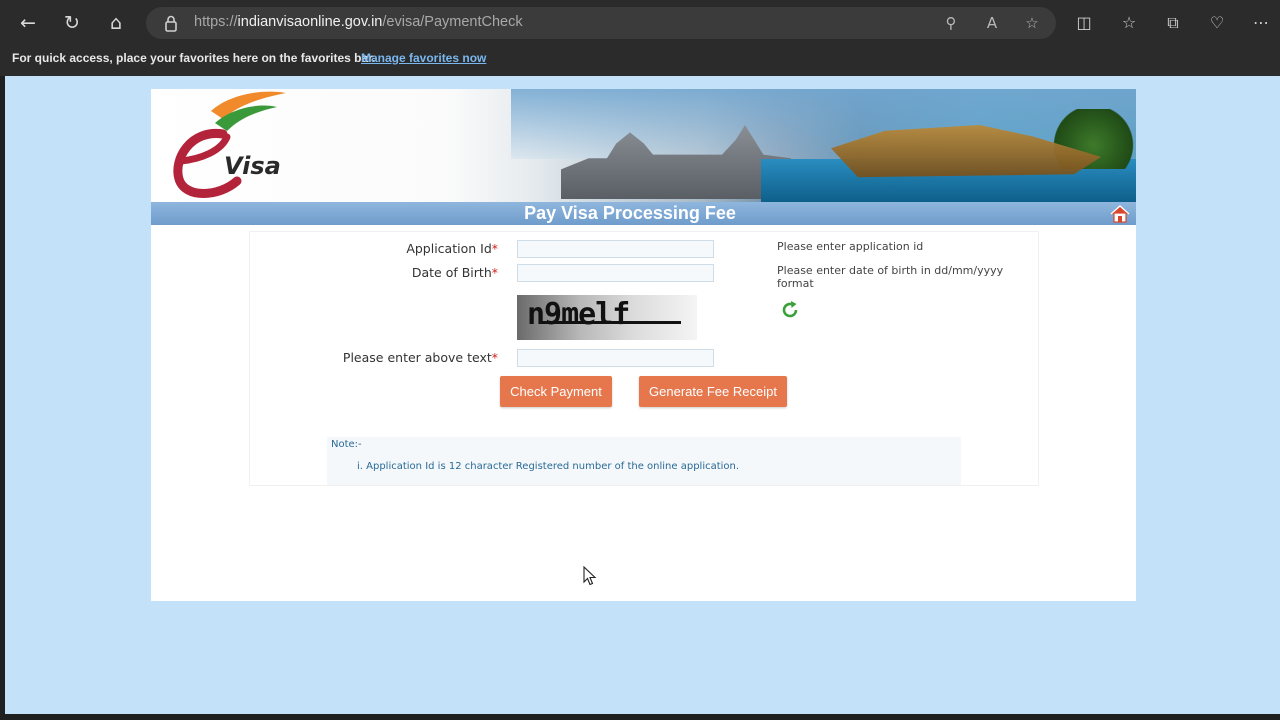  Describe the element at coordinates (116, 23) in the screenshot. I see `home-nav-icon: ⌂` at that location.